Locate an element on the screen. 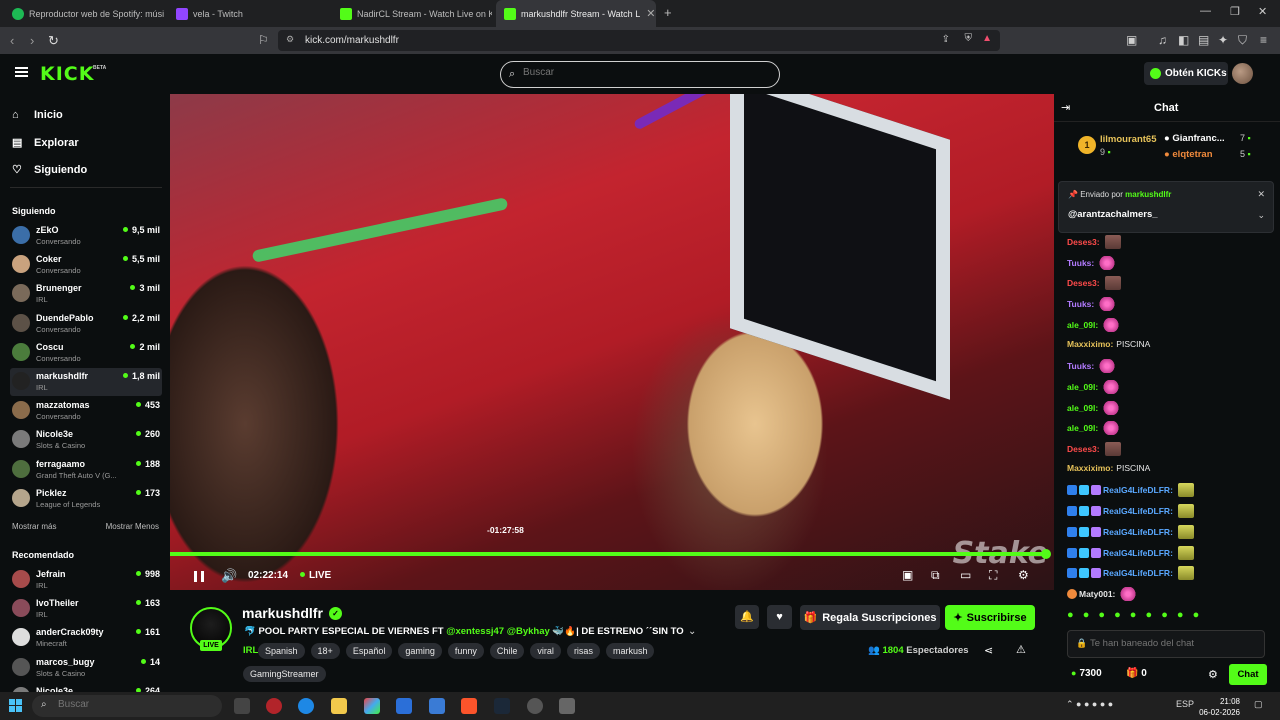  report-icon: ⚠ is located at coordinates (1021, 649).